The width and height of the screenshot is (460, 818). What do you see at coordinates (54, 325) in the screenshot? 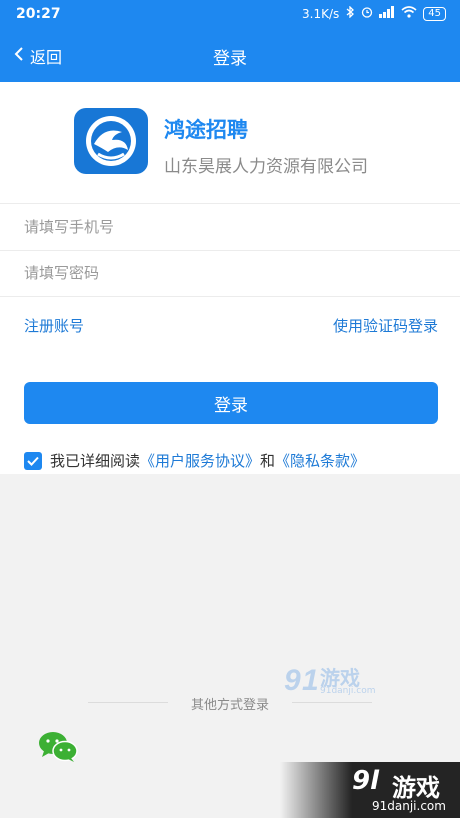
I see `register-link: 注册账号` at bounding box center [54, 325].